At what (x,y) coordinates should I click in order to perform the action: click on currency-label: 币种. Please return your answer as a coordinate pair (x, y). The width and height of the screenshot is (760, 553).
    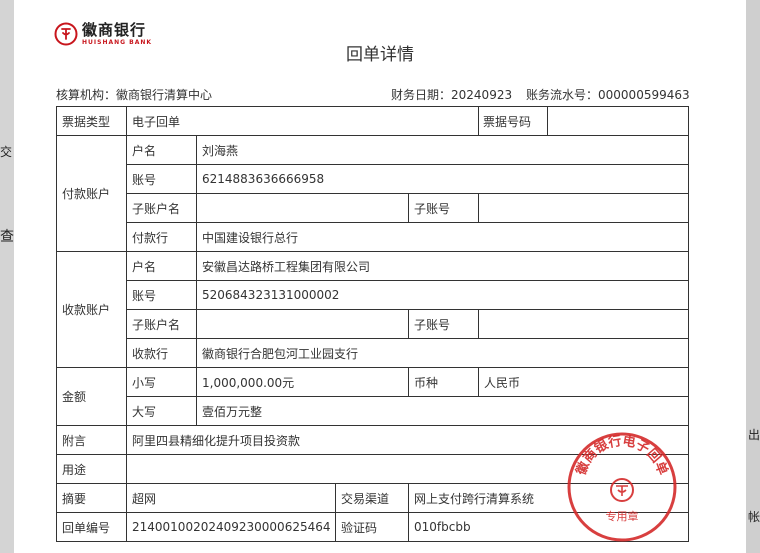
    Looking at the image, I should click on (443, 382).